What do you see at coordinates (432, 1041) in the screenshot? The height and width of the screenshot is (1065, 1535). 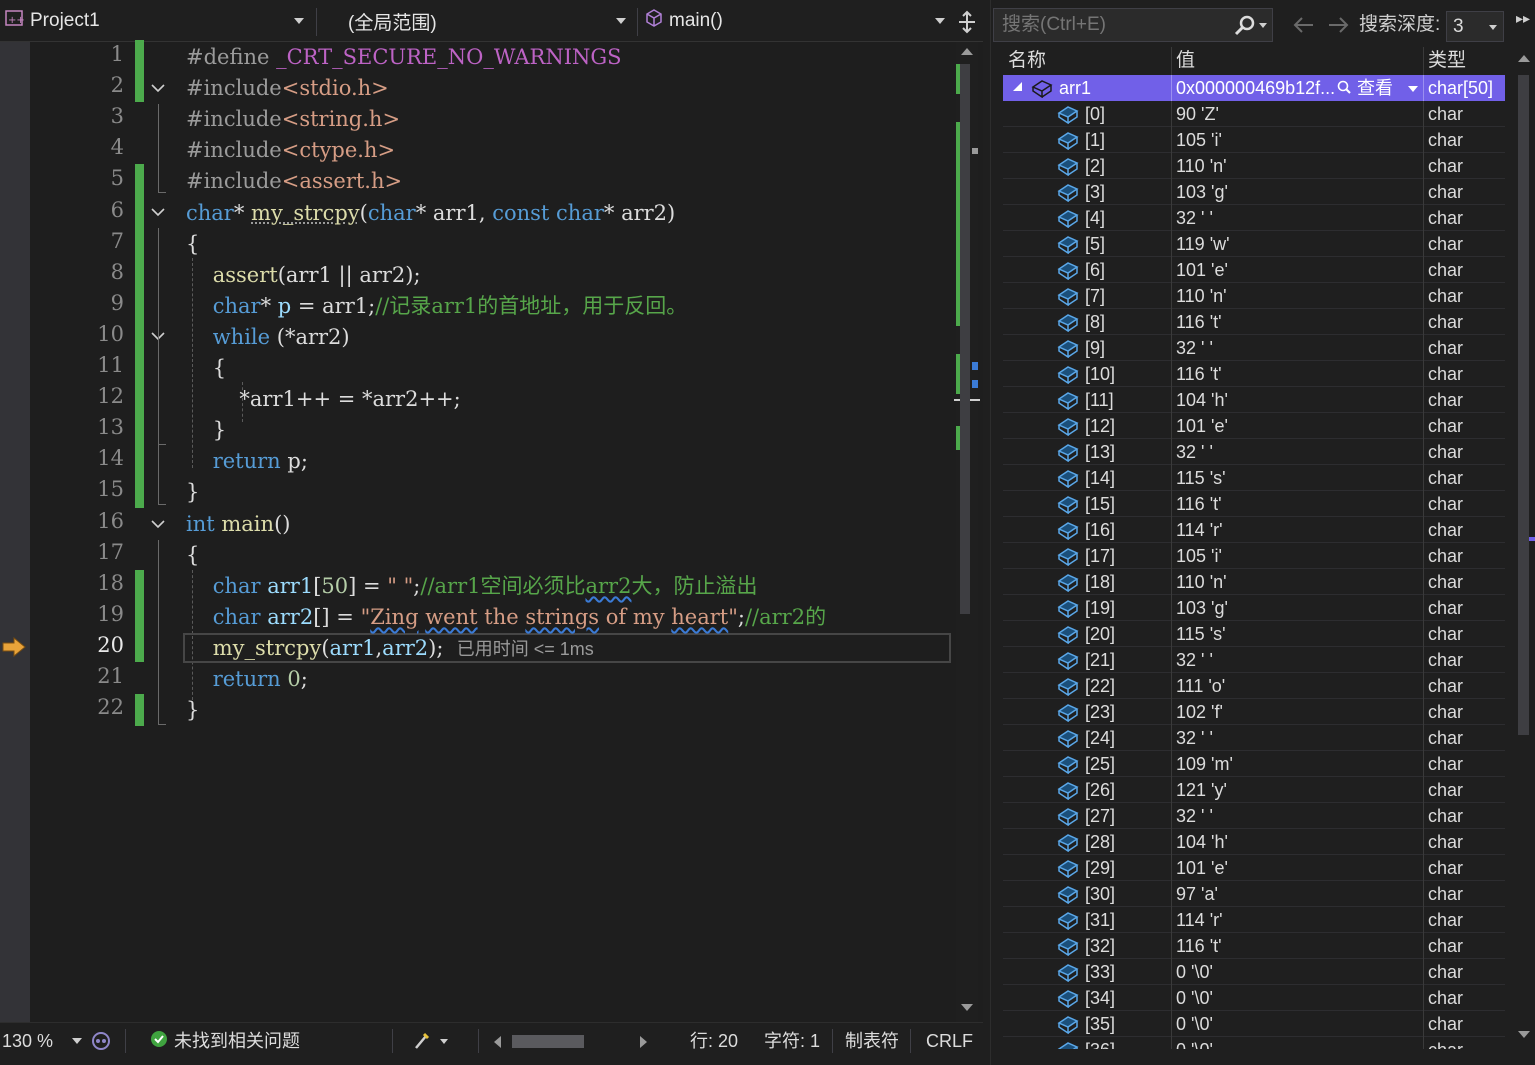 I see `code-cleanup-icon` at bounding box center [432, 1041].